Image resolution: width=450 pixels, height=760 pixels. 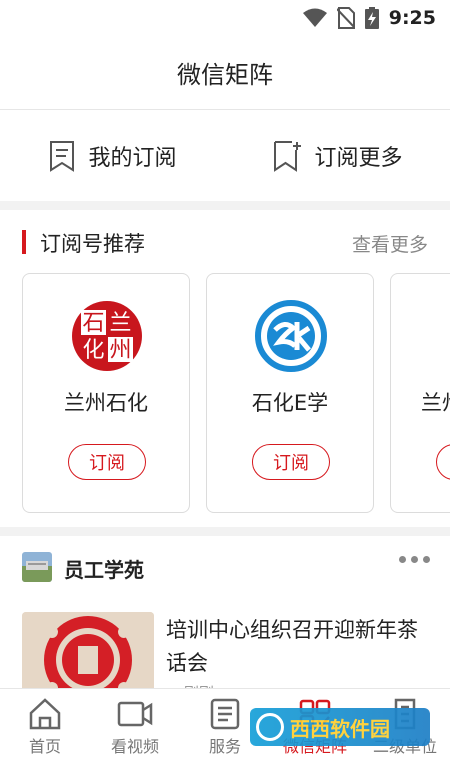 What do you see at coordinates (390, 243) in the screenshot?
I see `view-more-link: 查看更多` at bounding box center [390, 243].